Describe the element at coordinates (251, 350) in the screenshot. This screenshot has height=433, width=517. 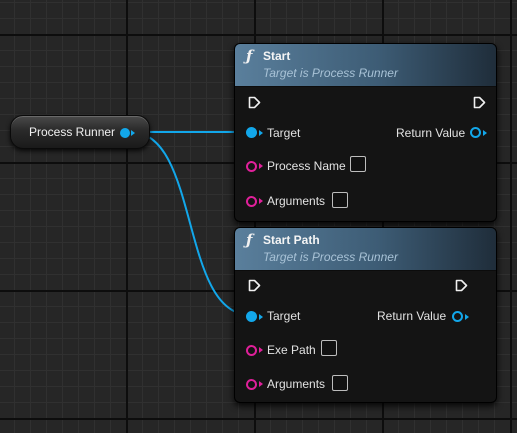
I see `exe-path-pin-icon` at that location.